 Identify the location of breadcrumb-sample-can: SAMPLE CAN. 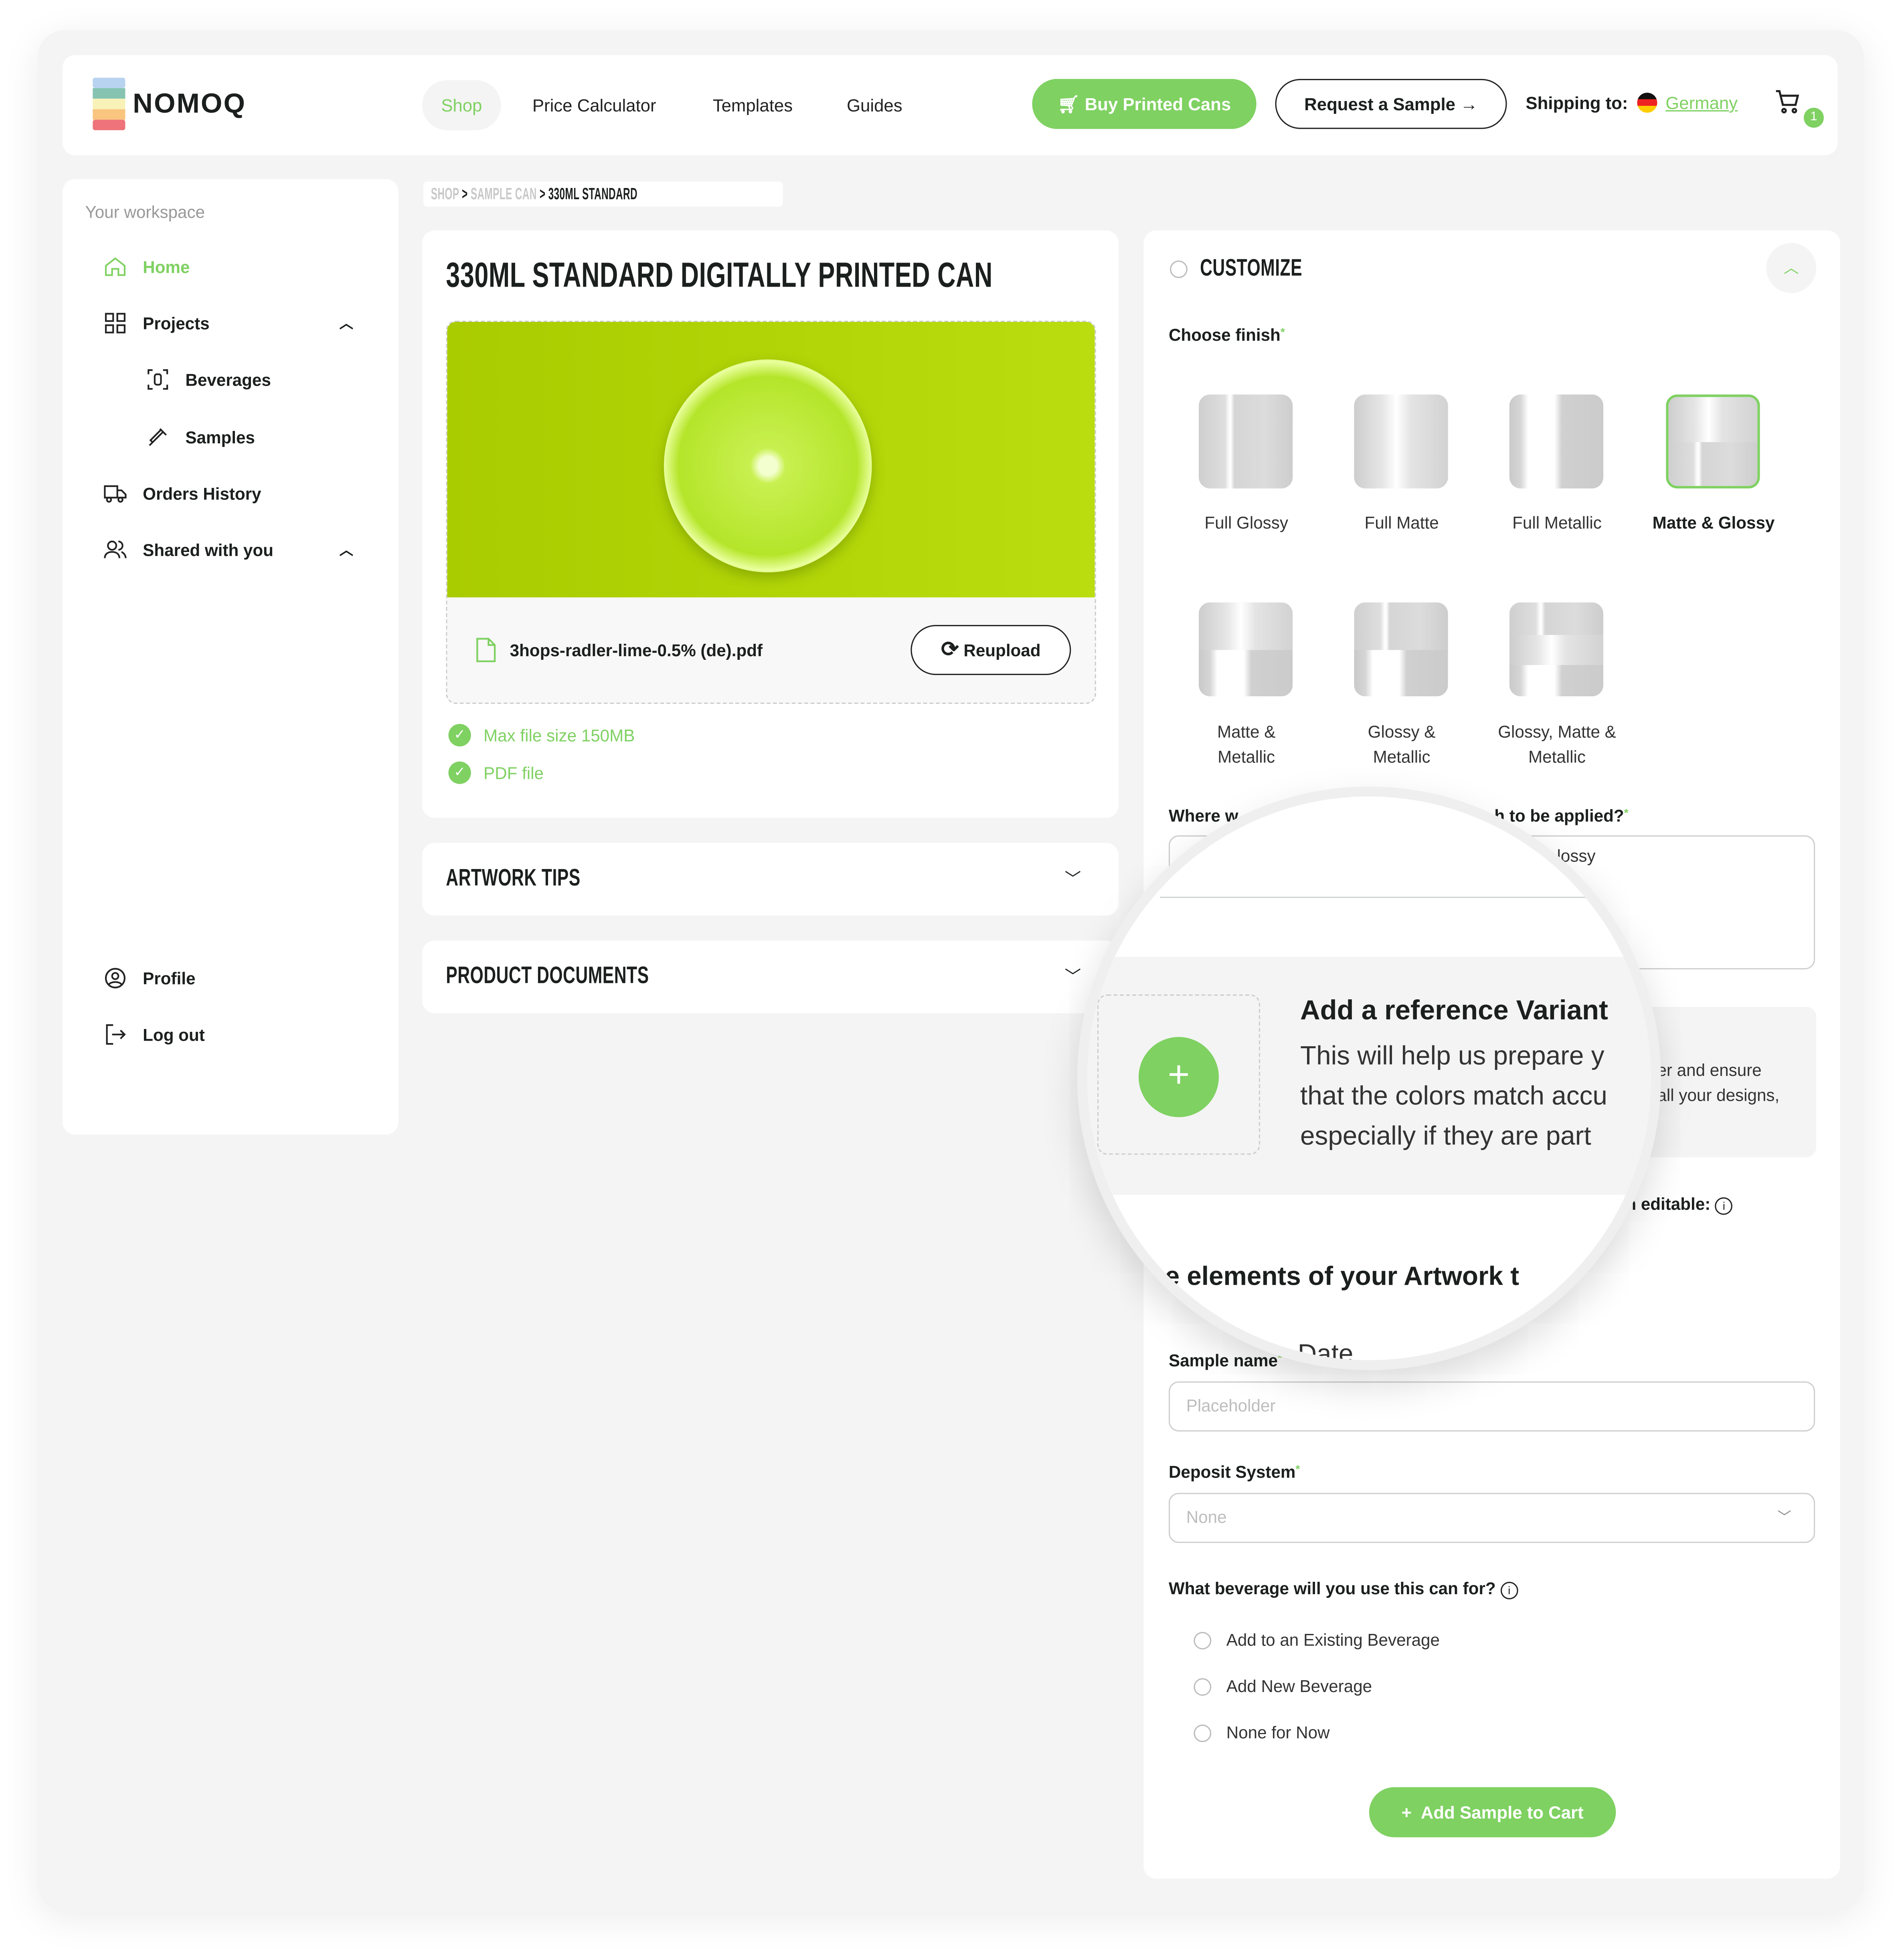
(504, 193).